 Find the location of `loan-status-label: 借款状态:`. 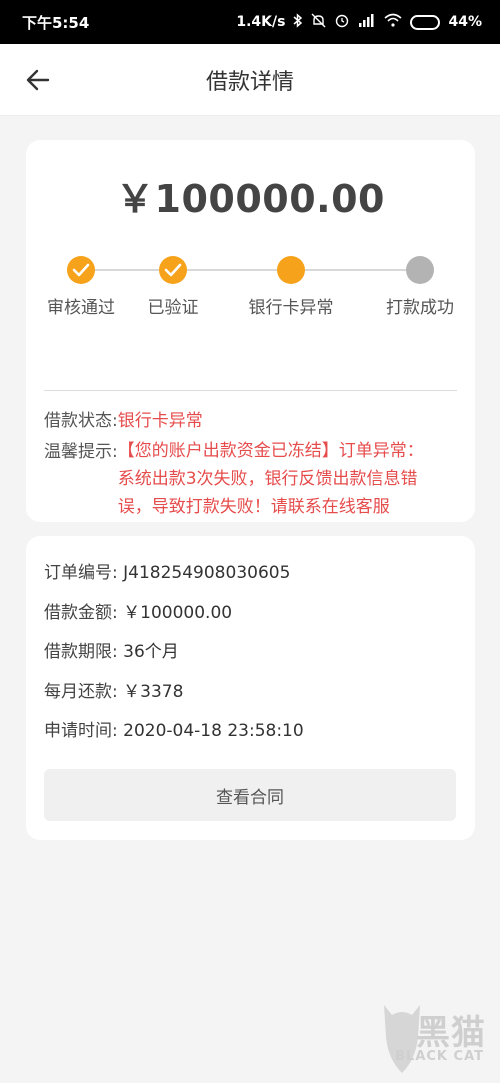

loan-status-label: 借款状态: is located at coordinates (81, 421).